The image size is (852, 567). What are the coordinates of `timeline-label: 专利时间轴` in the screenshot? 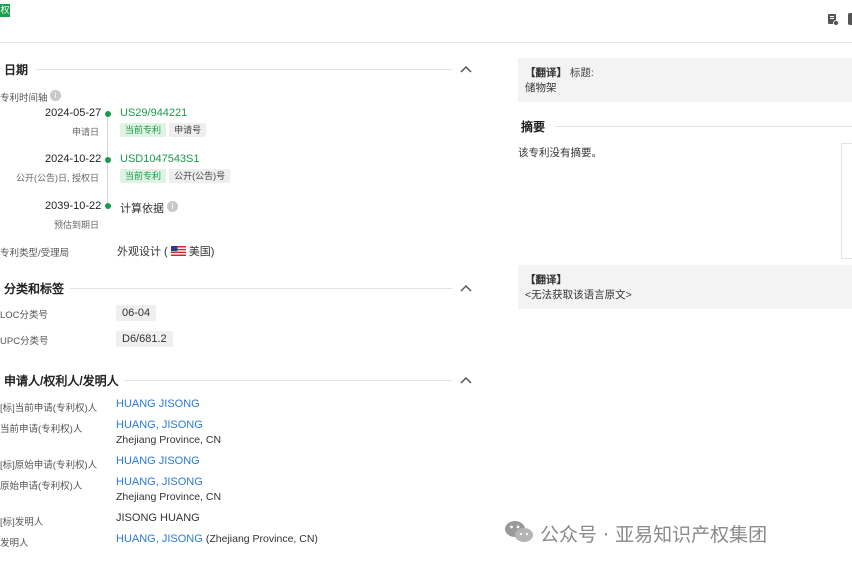 It's located at (24, 98).